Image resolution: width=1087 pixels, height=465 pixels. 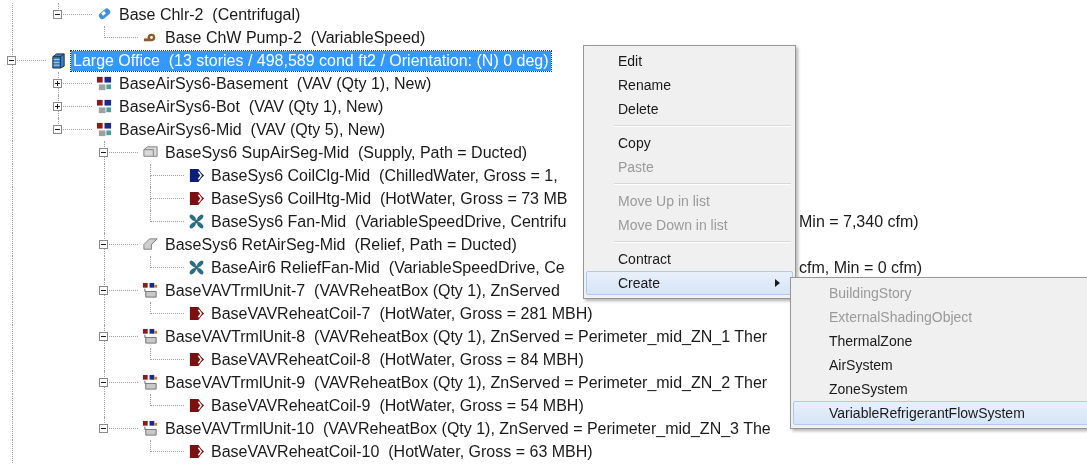 What do you see at coordinates (388, 267) in the screenshot?
I see `tree-item: BaseAir6 ReliefFan-Mid (VariableSpeedDrive, Ce` at bounding box center [388, 267].